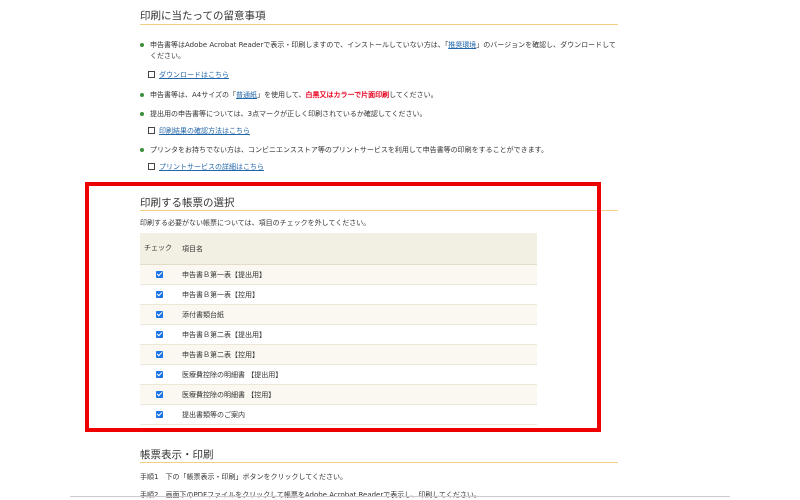 The width and height of the screenshot is (800, 500). Describe the element at coordinates (206, 167) in the screenshot. I see `print-service-link: プリントサービスの詳細はこちら` at that location.